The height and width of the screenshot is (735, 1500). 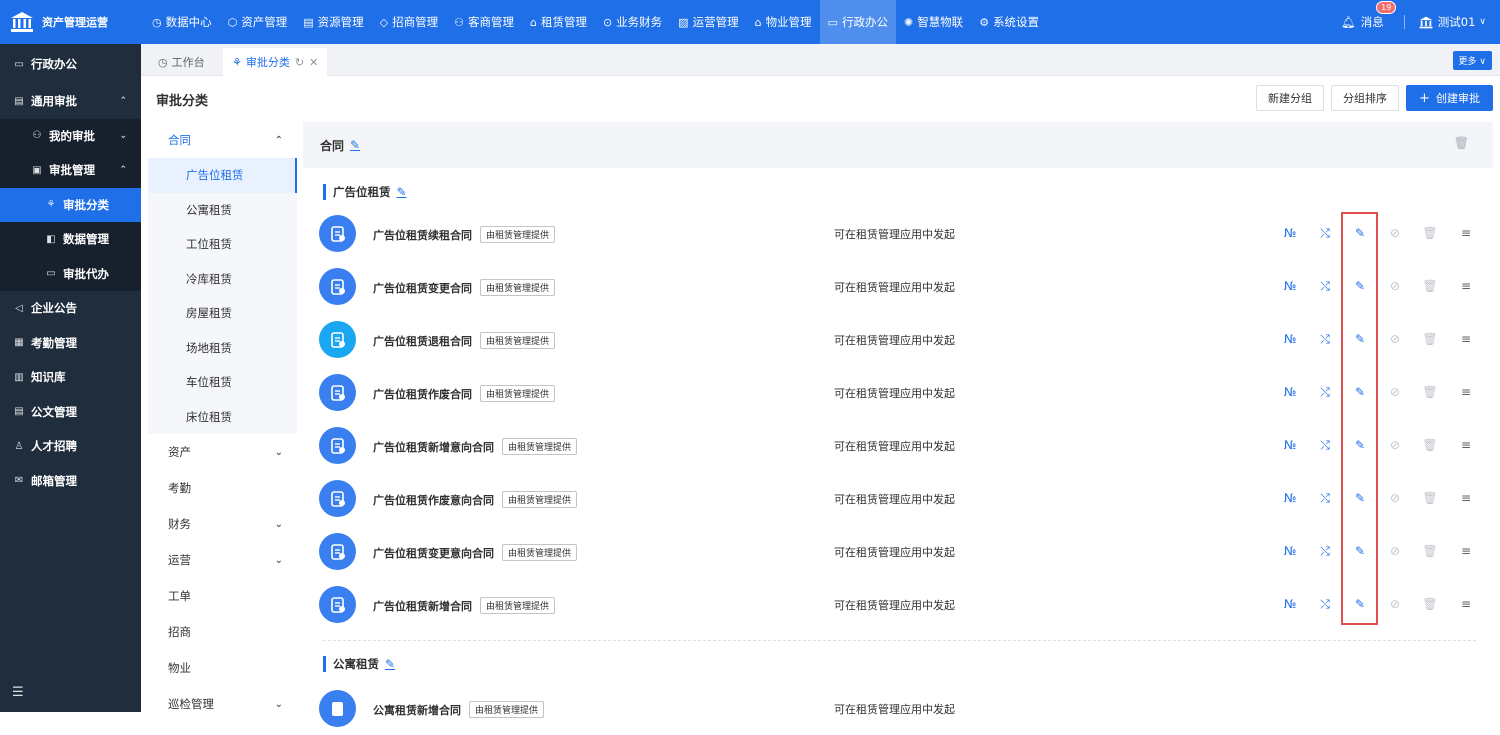 I want to click on topnav-item-10: ✺ 智慧物联, so click(x=933, y=22).